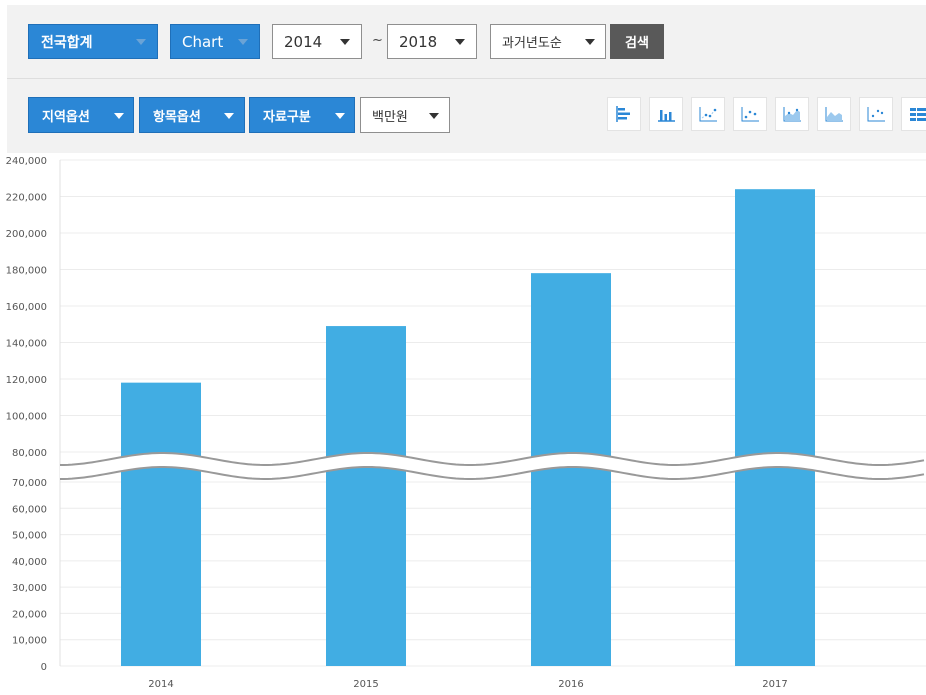  What do you see at coordinates (26, 380) in the screenshot?
I see `y-tick-label: 120,000` at bounding box center [26, 380].